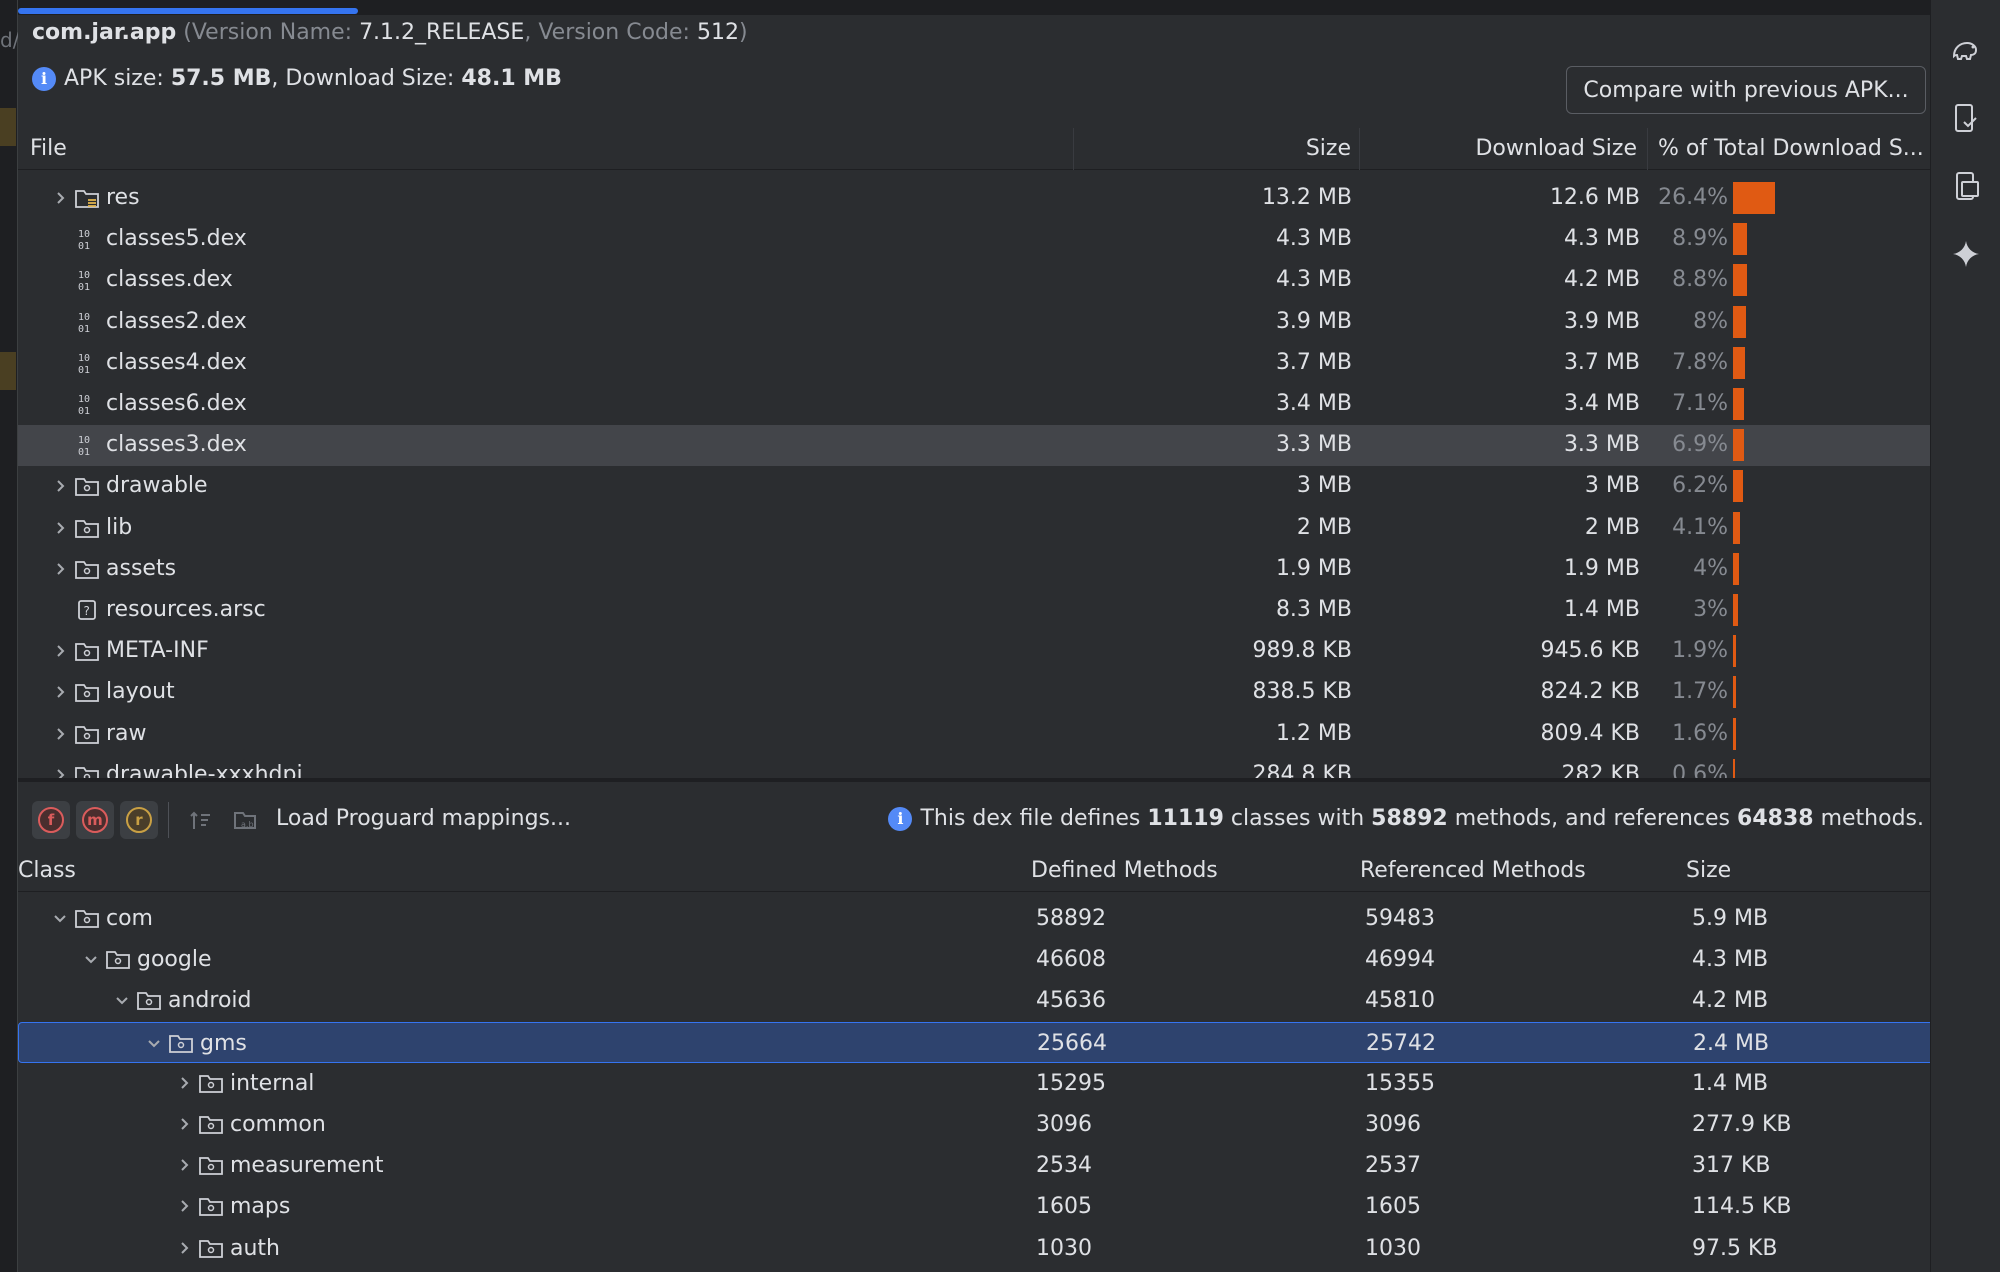 This screenshot has width=2000, height=1272. What do you see at coordinates (272, 1083) in the screenshot?
I see `class-name: internal` at bounding box center [272, 1083].